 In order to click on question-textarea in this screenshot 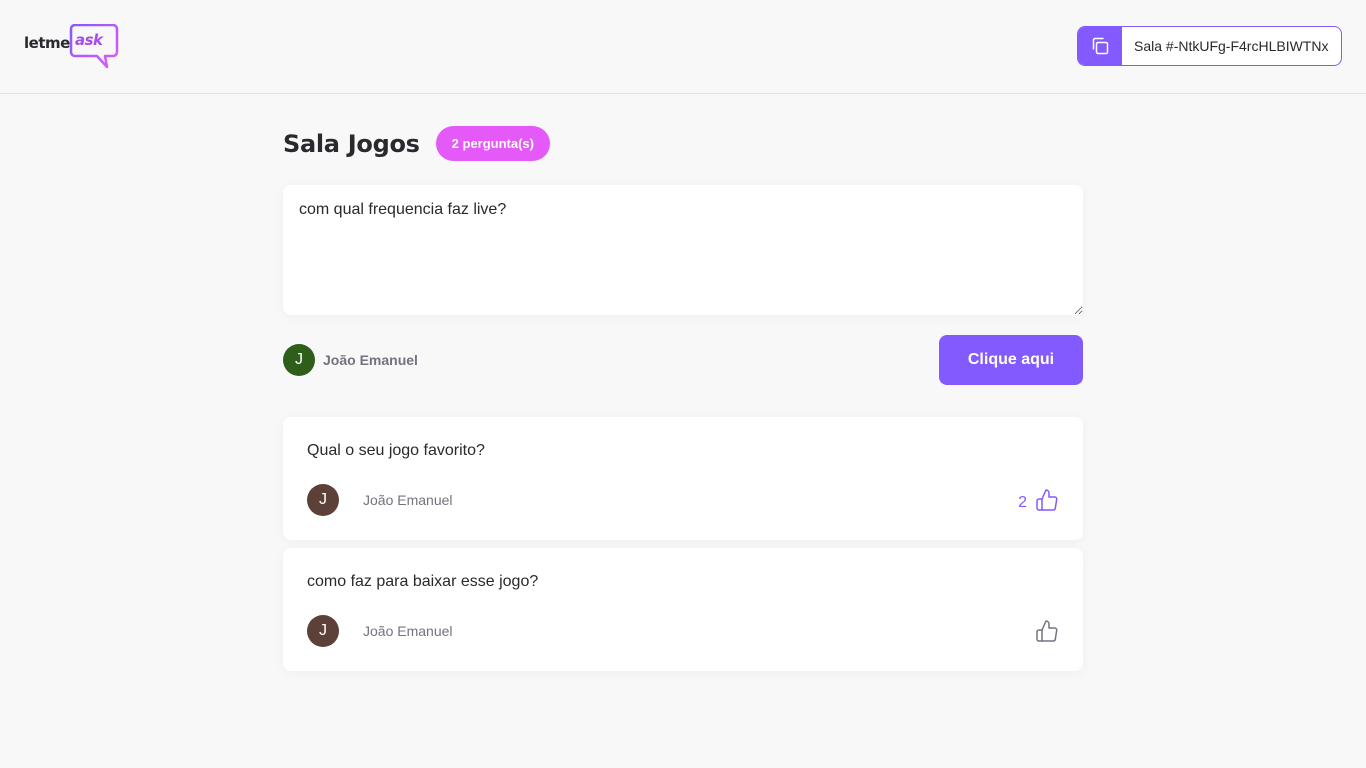, I will do `click(683, 250)`.